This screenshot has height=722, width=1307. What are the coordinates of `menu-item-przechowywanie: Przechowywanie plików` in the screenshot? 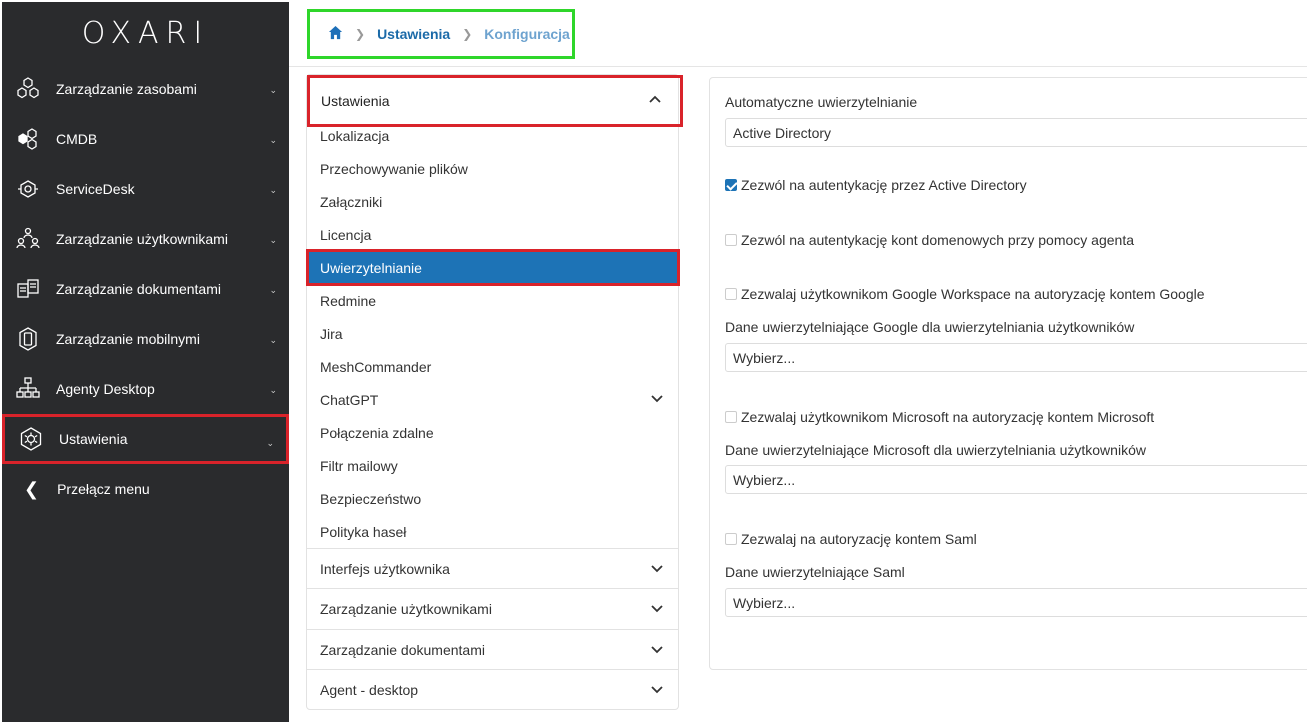 It's located at (492, 168).